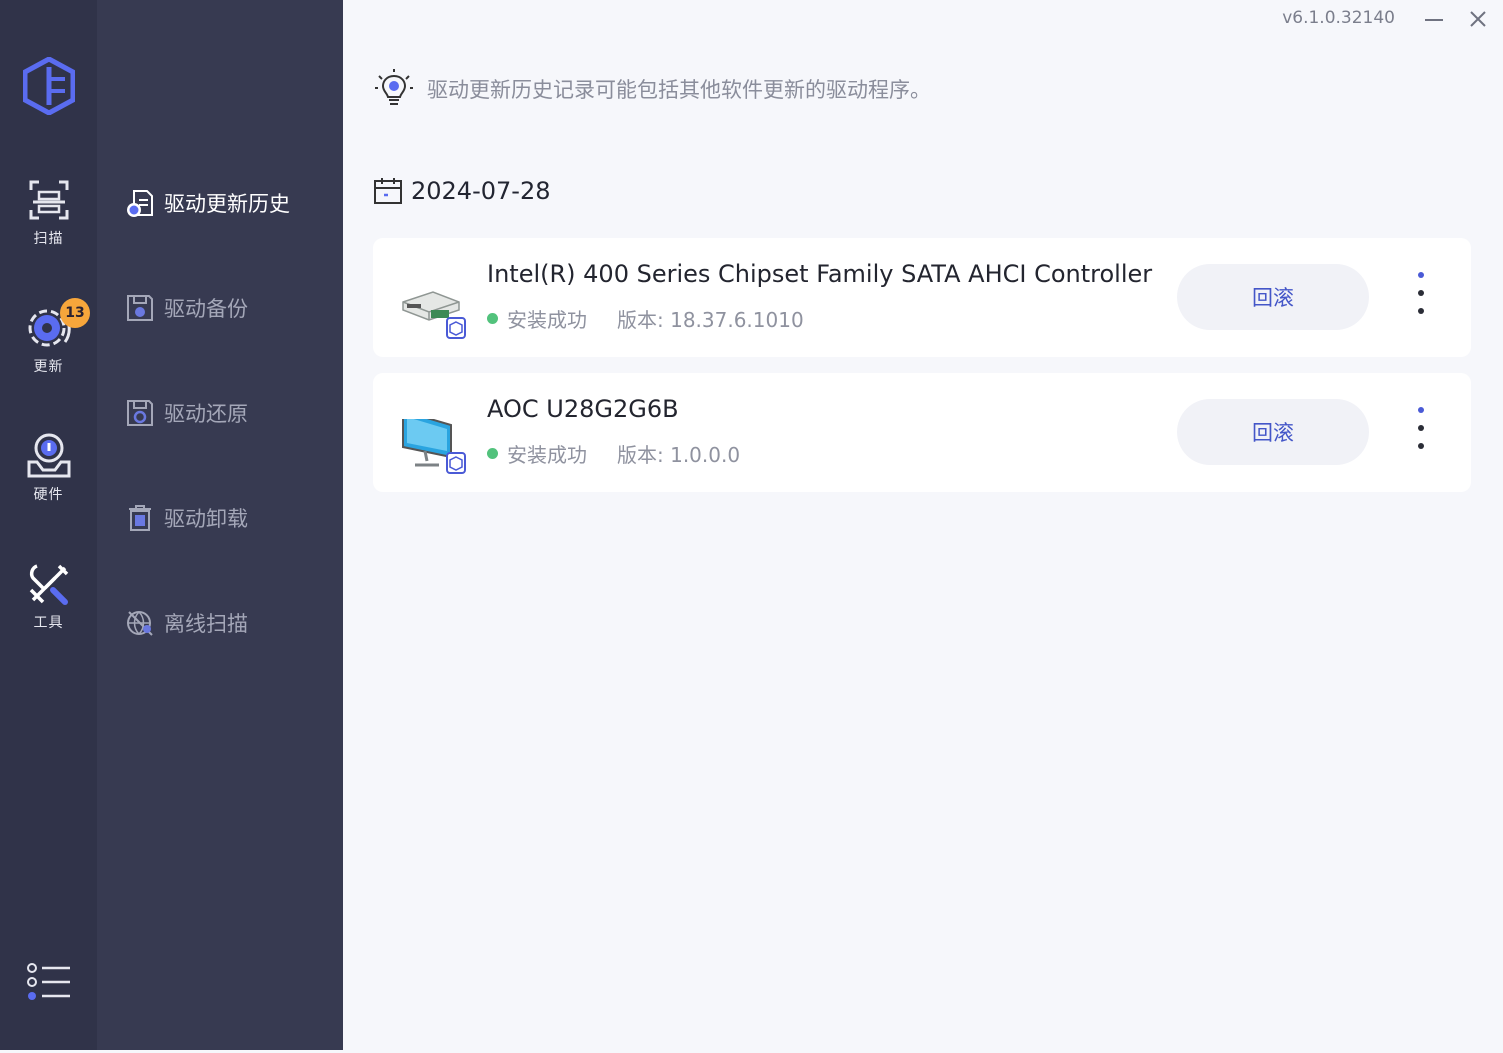 The image size is (1503, 1053). I want to click on rail-item-label: 硬件, so click(48, 495).